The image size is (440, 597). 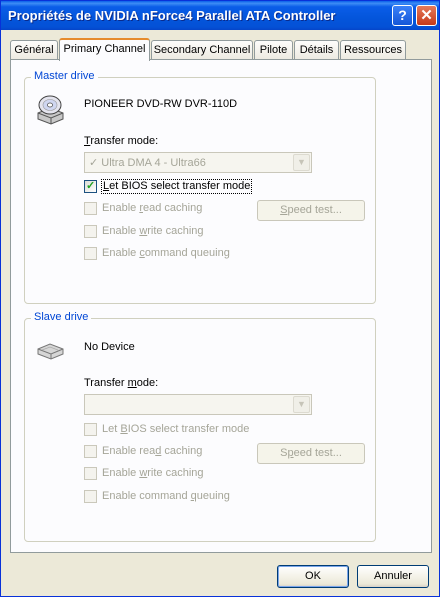 What do you see at coordinates (94, 163) in the screenshot?
I see `check-icon: ✓` at bounding box center [94, 163].